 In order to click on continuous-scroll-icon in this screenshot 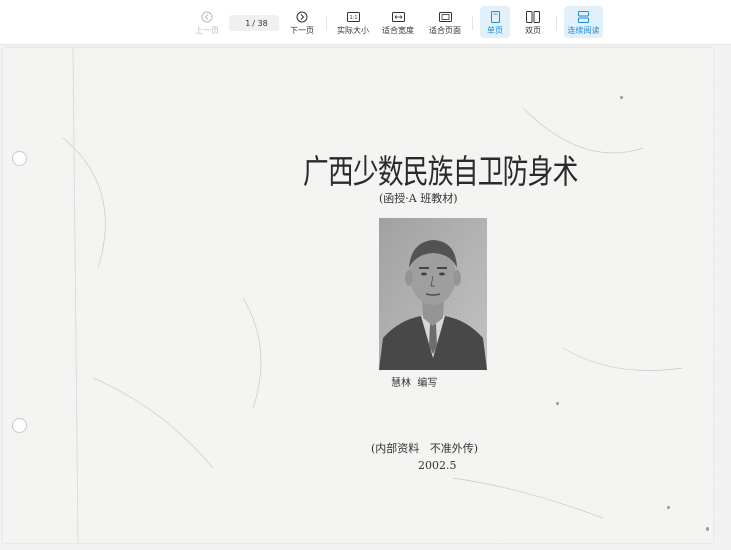, I will do `click(583, 16)`.